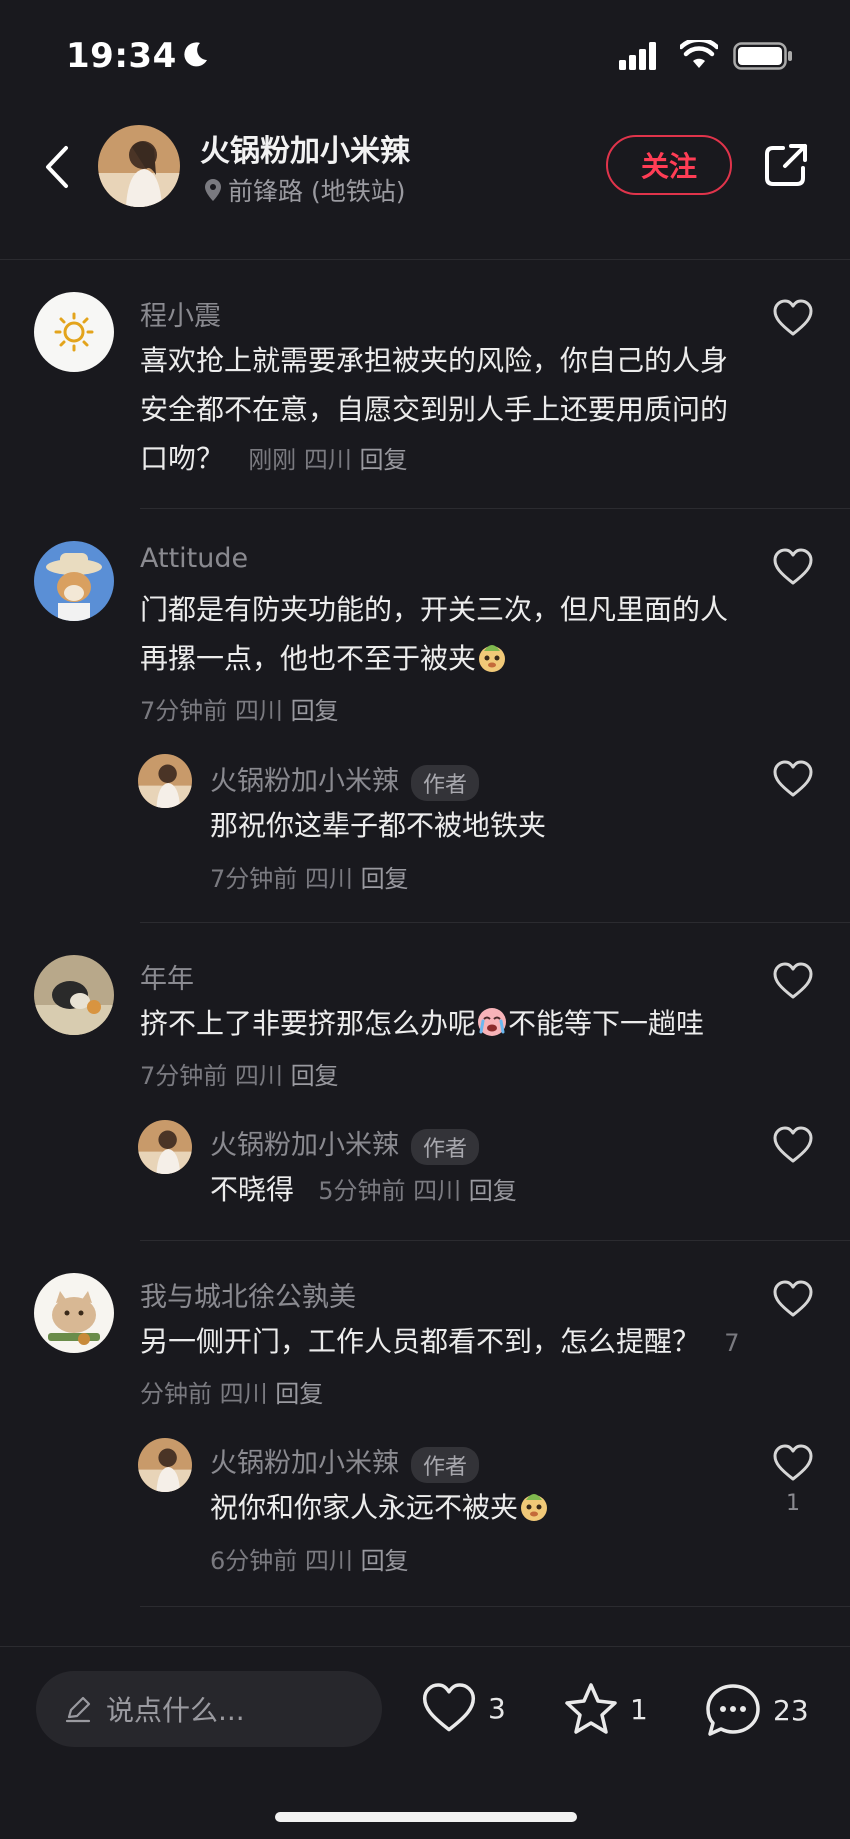  What do you see at coordinates (786, 165) in the screenshot?
I see `share-icon` at bounding box center [786, 165].